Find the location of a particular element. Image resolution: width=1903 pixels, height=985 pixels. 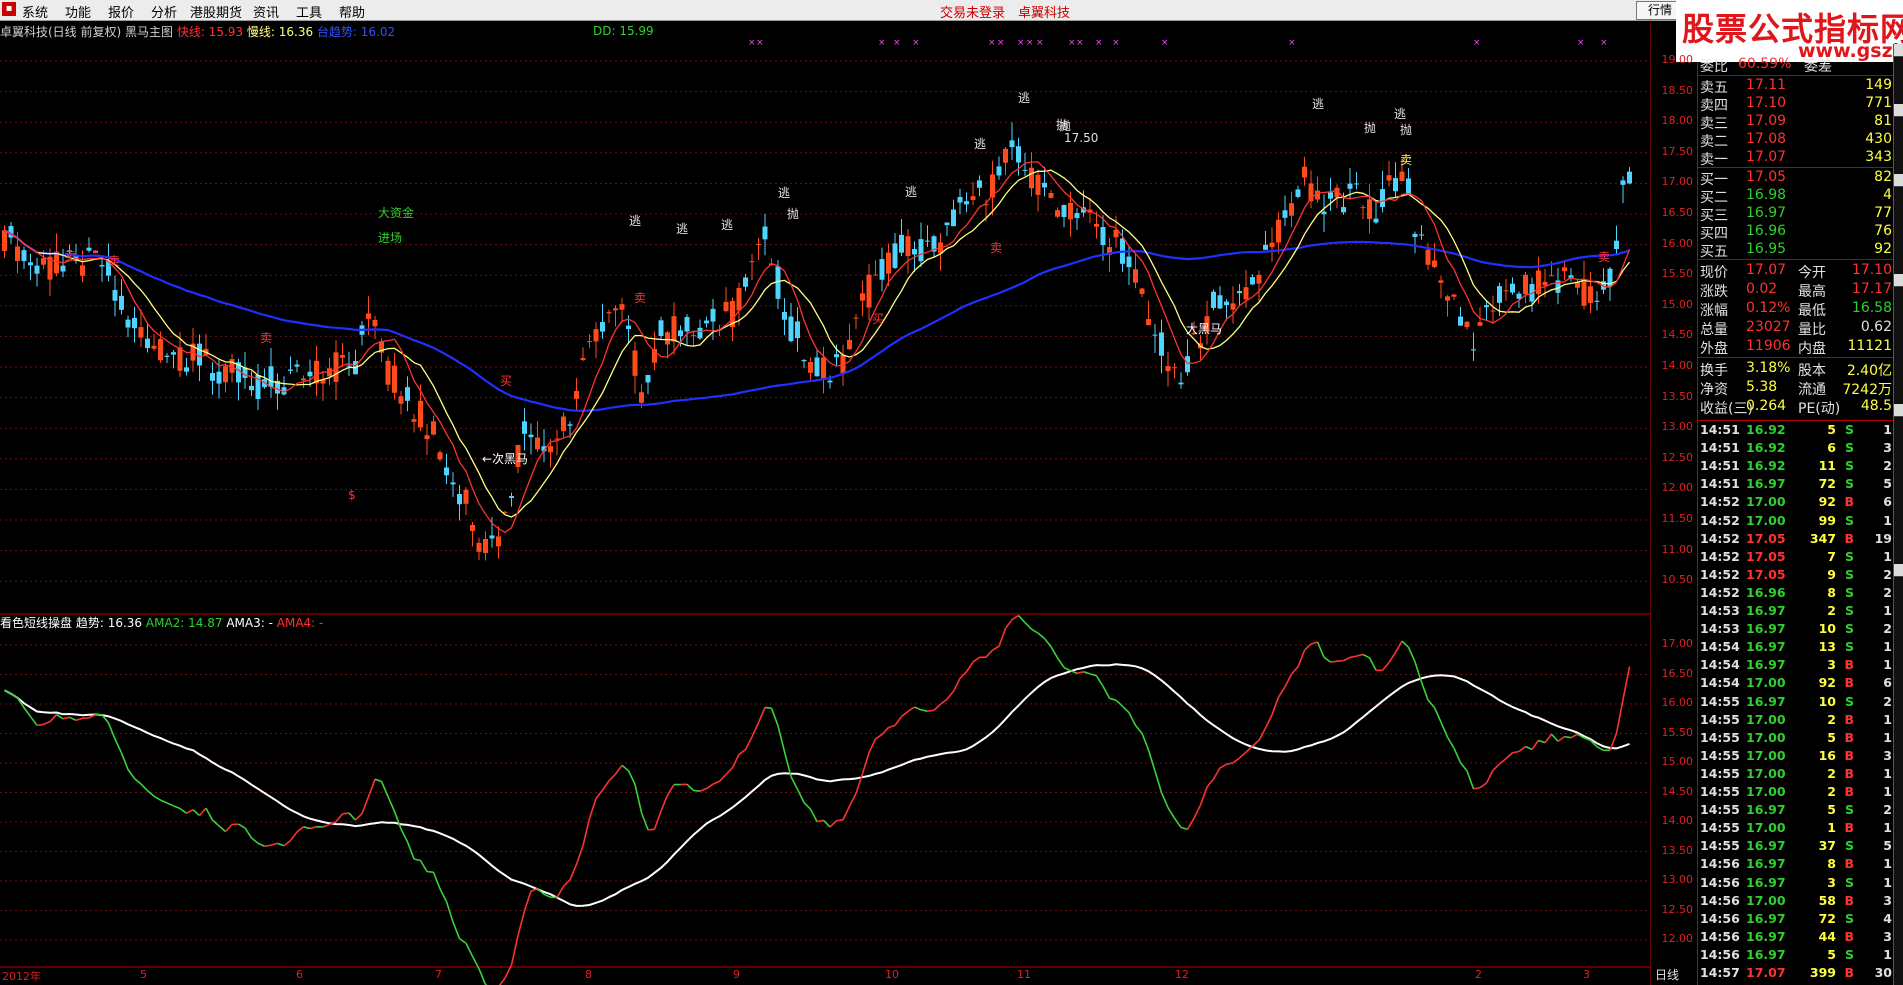

trade-login-status: 交易未登录 is located at coordinates (972, 11).